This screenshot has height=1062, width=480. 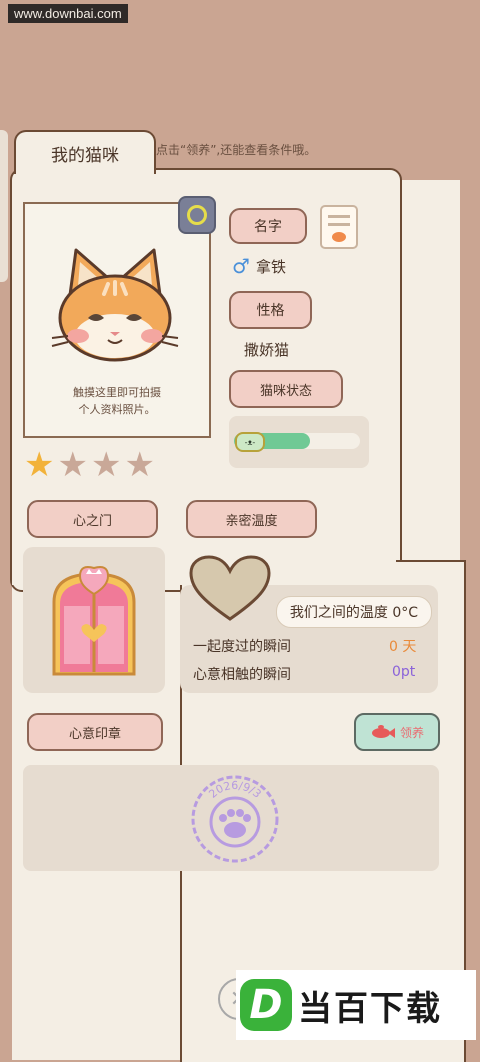 What do you see at coordinates (117, 409) in the screenshot?
I see `photo-caption-line2: 个人资料照片。` at bounding box center [117, 409].